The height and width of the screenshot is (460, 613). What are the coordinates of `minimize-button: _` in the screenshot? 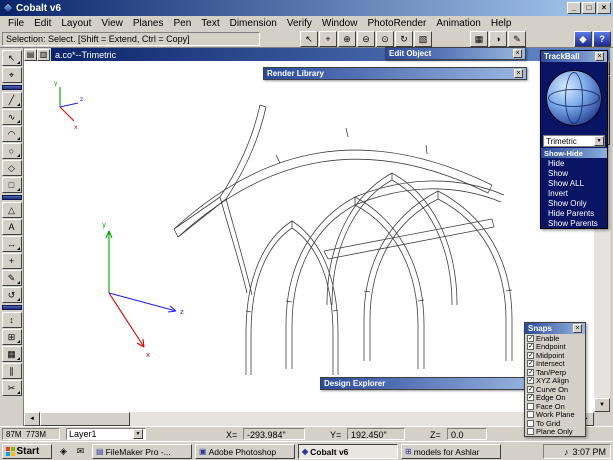 It's located at (574, 8).